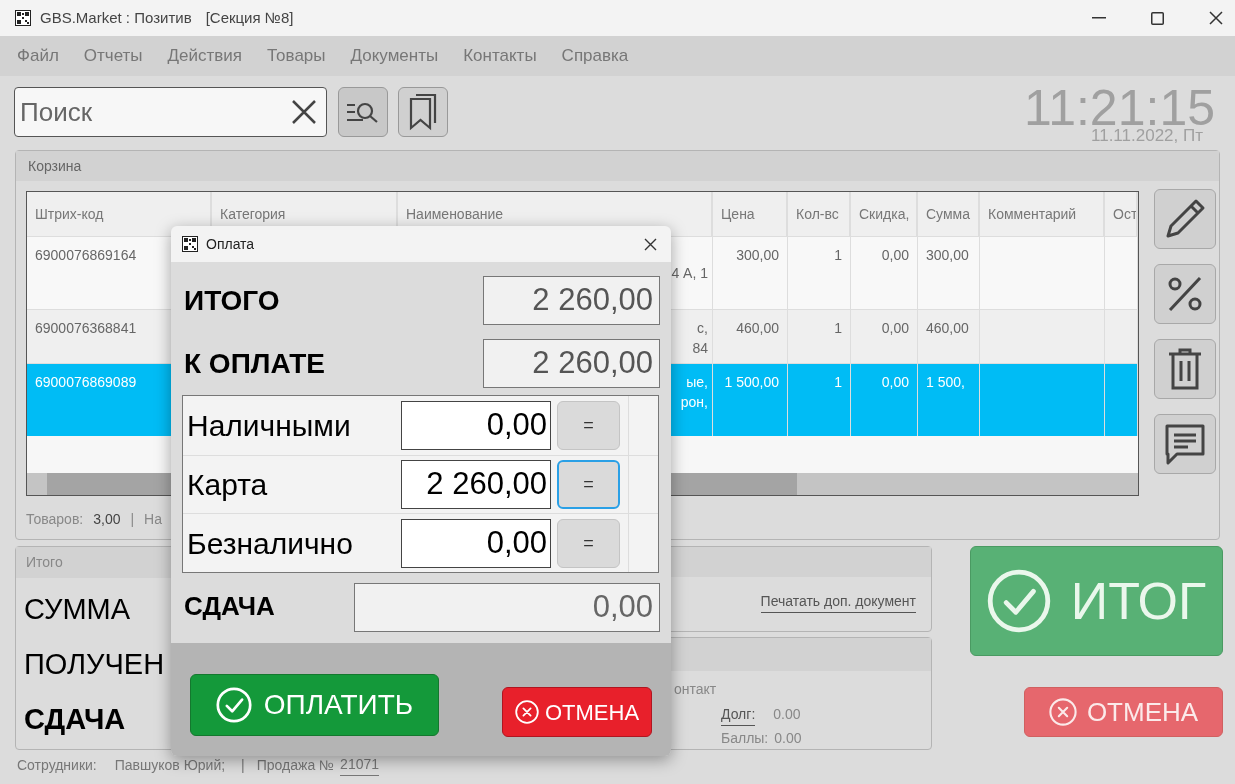 The height and width of the screenshot is (784, 1235). I want to click on items-count: 3,00, so click(107, 519).